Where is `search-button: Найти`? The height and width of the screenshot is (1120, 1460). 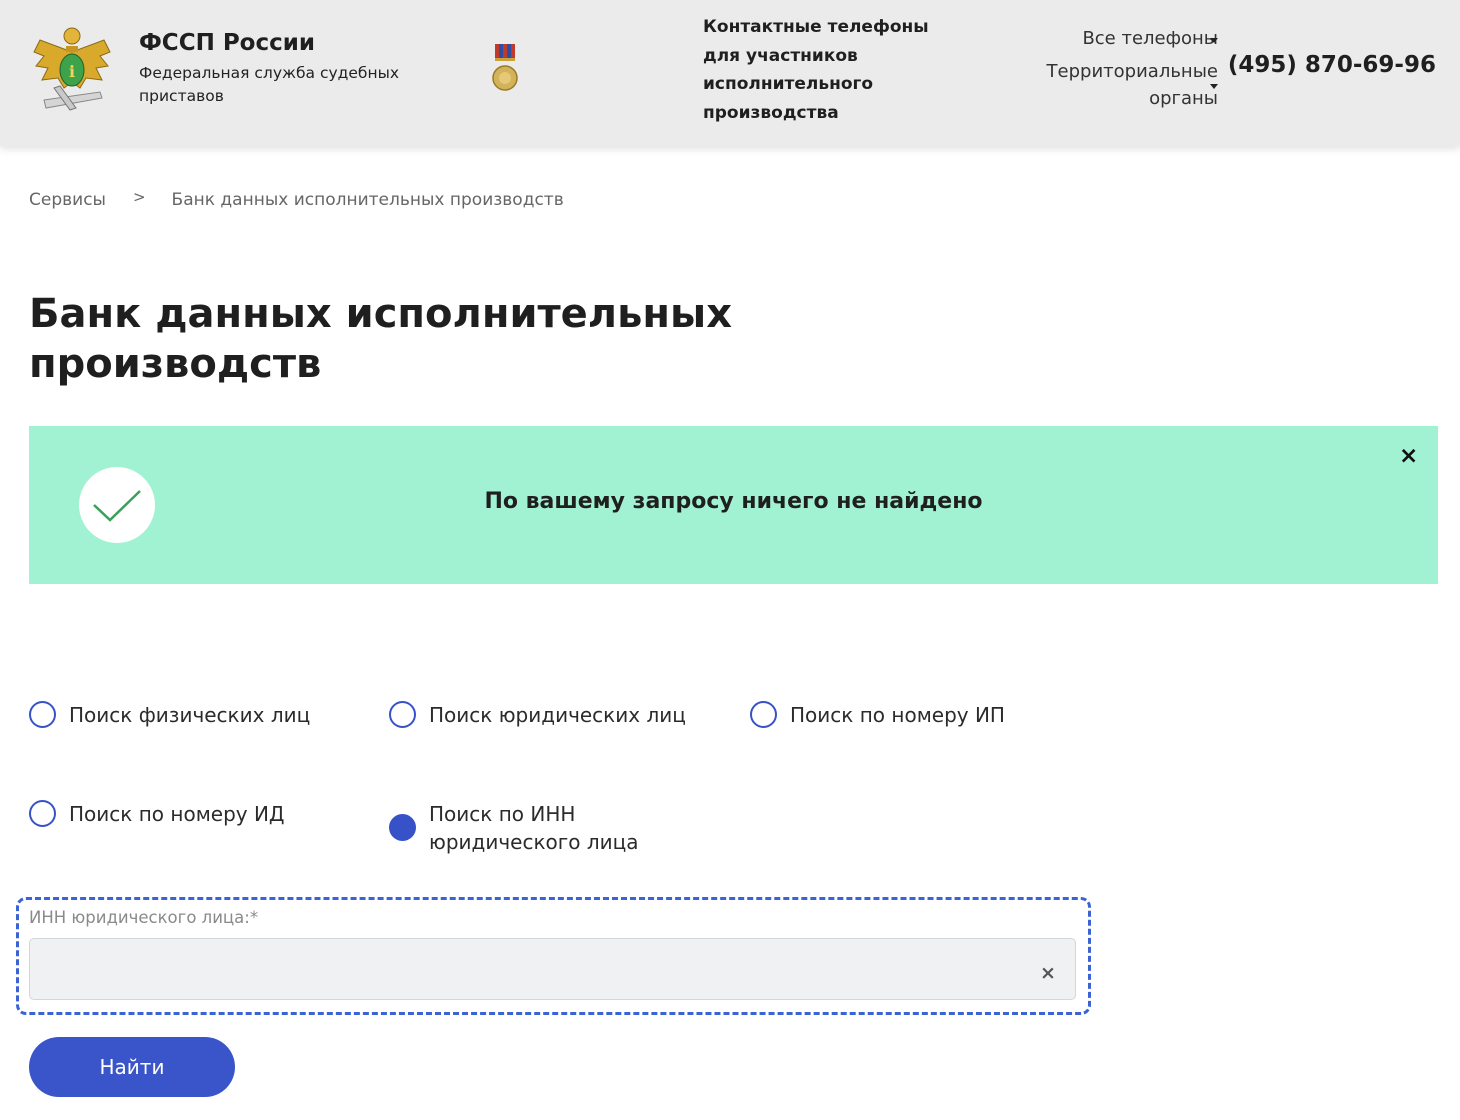 search-button: Найти is located at coordinates (132, 1067).